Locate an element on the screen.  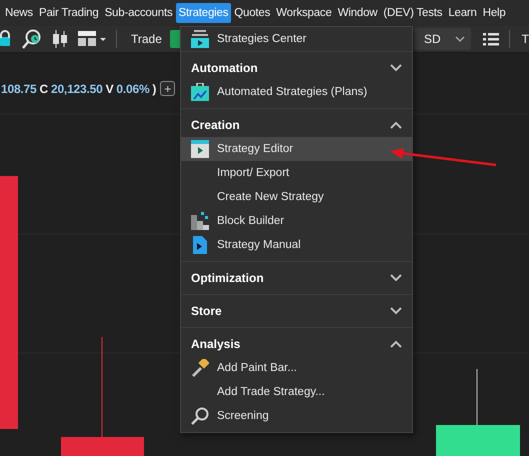
menu-item: Pair Trading is located at coordinates (69, 13).